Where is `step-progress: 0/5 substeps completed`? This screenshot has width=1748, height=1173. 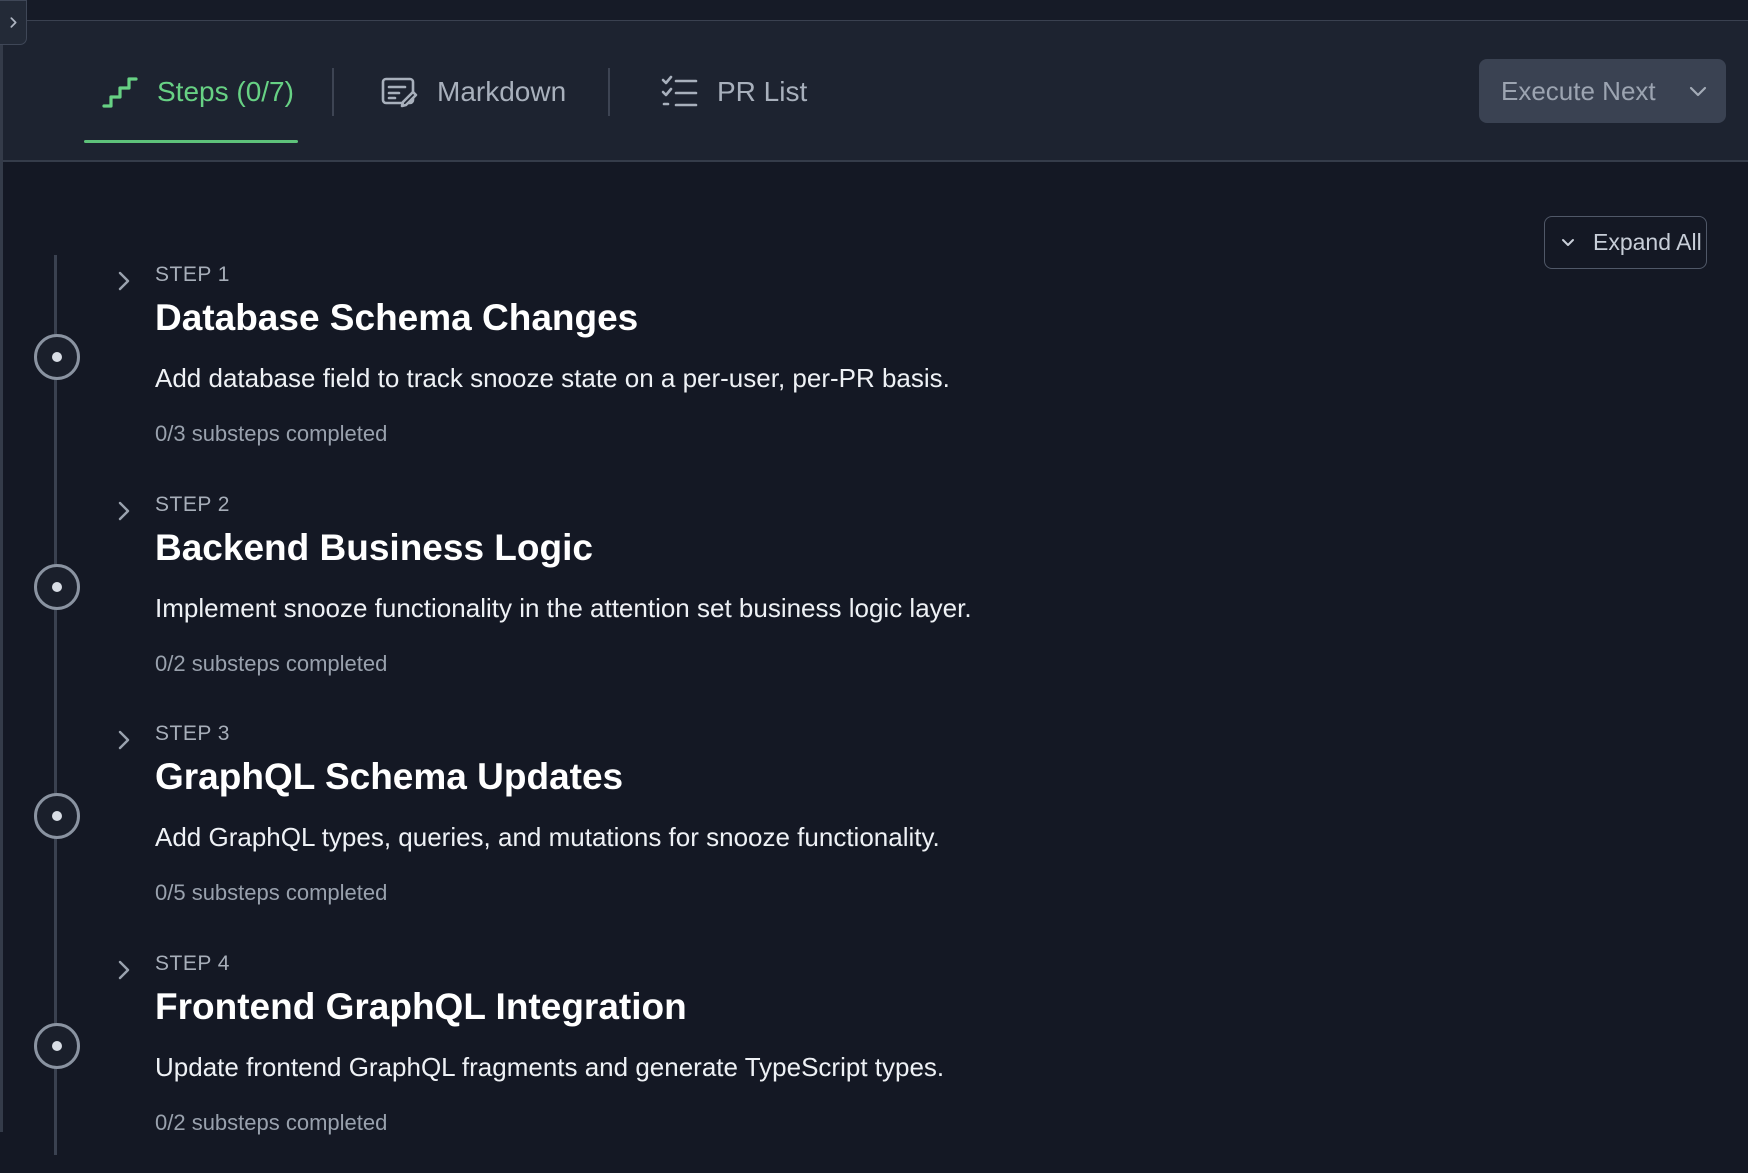 step-progress: 0/5 substeps completed is located at coordinates (271, 892).